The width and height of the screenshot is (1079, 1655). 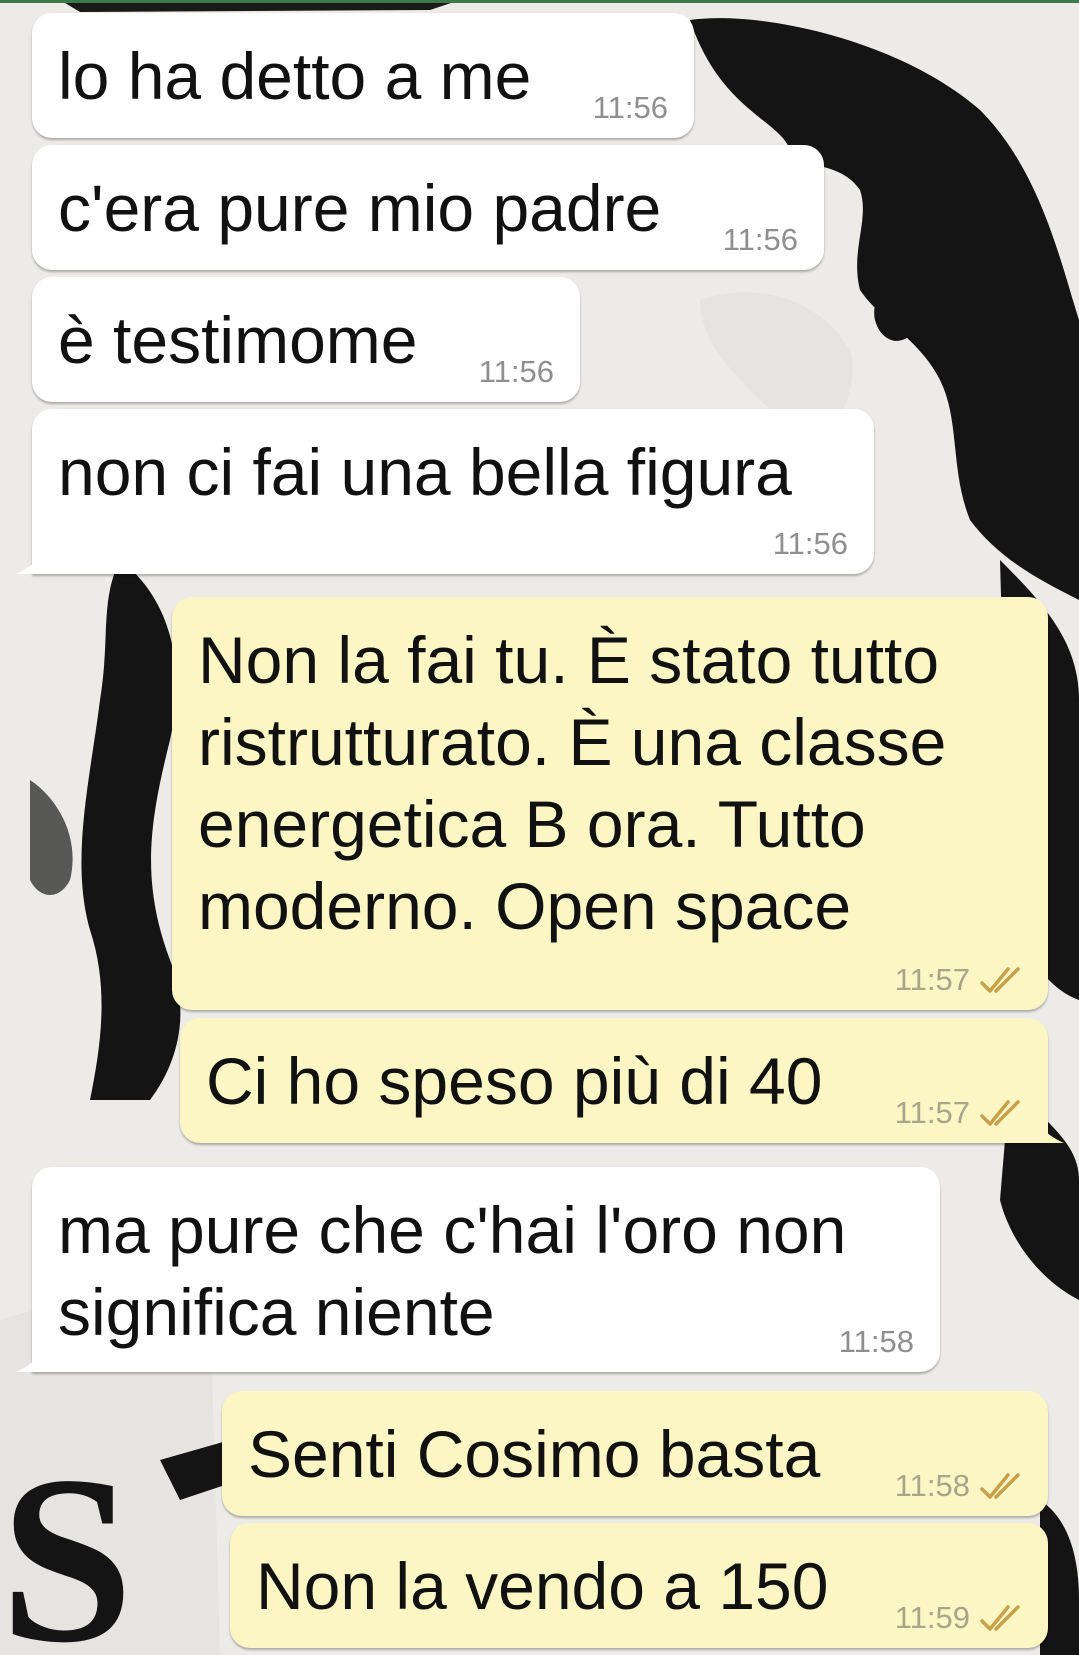 What do you see at coordinates (514, 1081) in the screenshot?
I see `message-text: Ci ho speso più di 40` at bounding box center [514, 1081].